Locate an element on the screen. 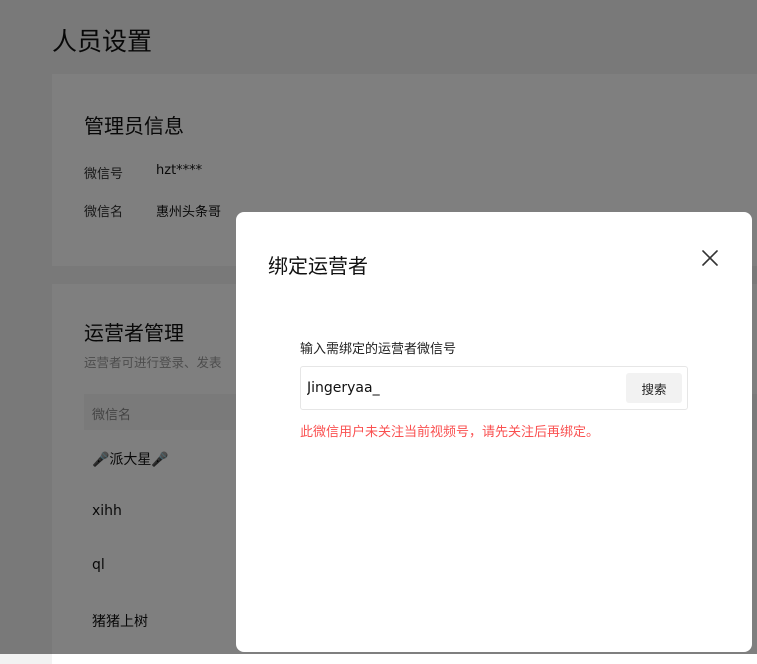 The image size is (757, 664). wechat-id-input is located at coordinates (462, 388).